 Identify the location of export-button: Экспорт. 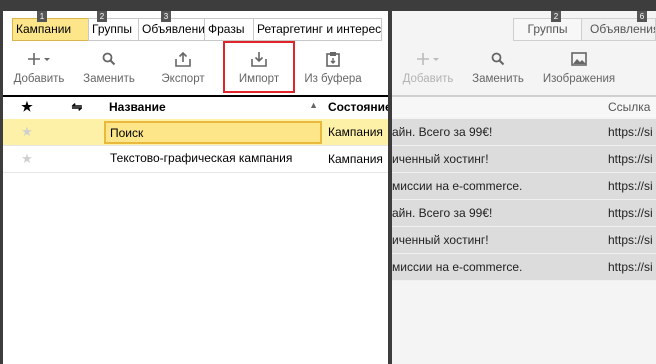
(183, 67).